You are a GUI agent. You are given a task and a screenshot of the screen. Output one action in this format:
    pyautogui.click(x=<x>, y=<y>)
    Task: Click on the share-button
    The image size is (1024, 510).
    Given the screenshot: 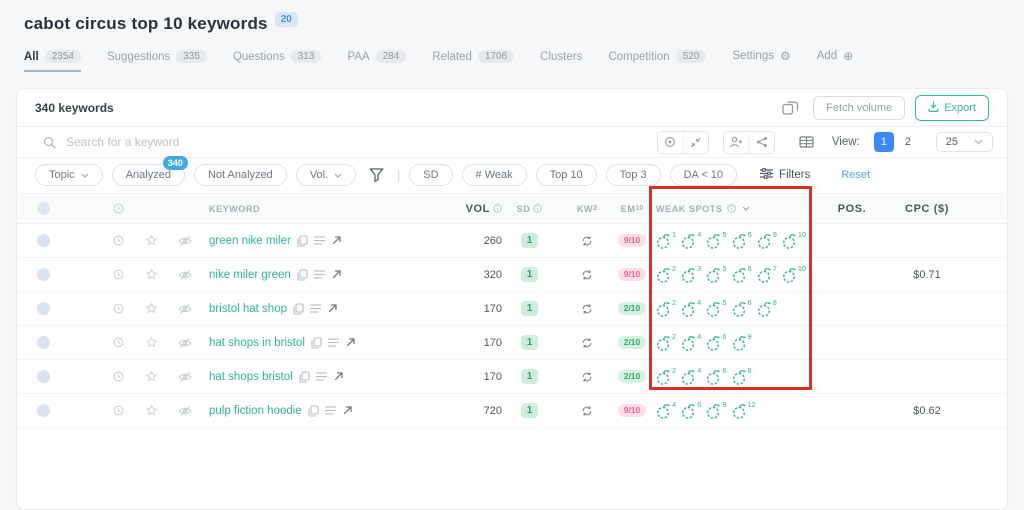 What is the action you would take?
    pyautogui.click(x=761, y=142)
    